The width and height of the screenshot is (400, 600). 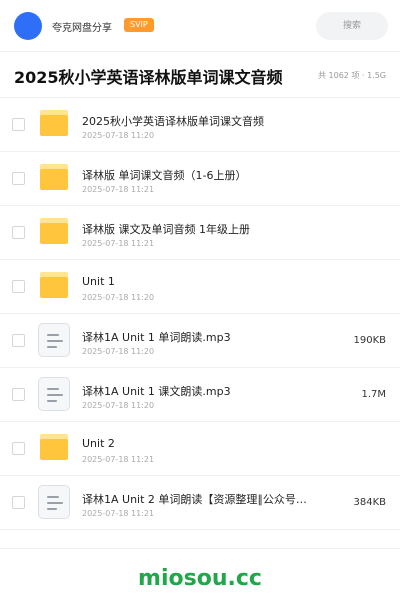 I want to click on list-item: 译林版 课文及单词音频 1年级上册 2025-07-18 11:21, so click(x=200, y=233).